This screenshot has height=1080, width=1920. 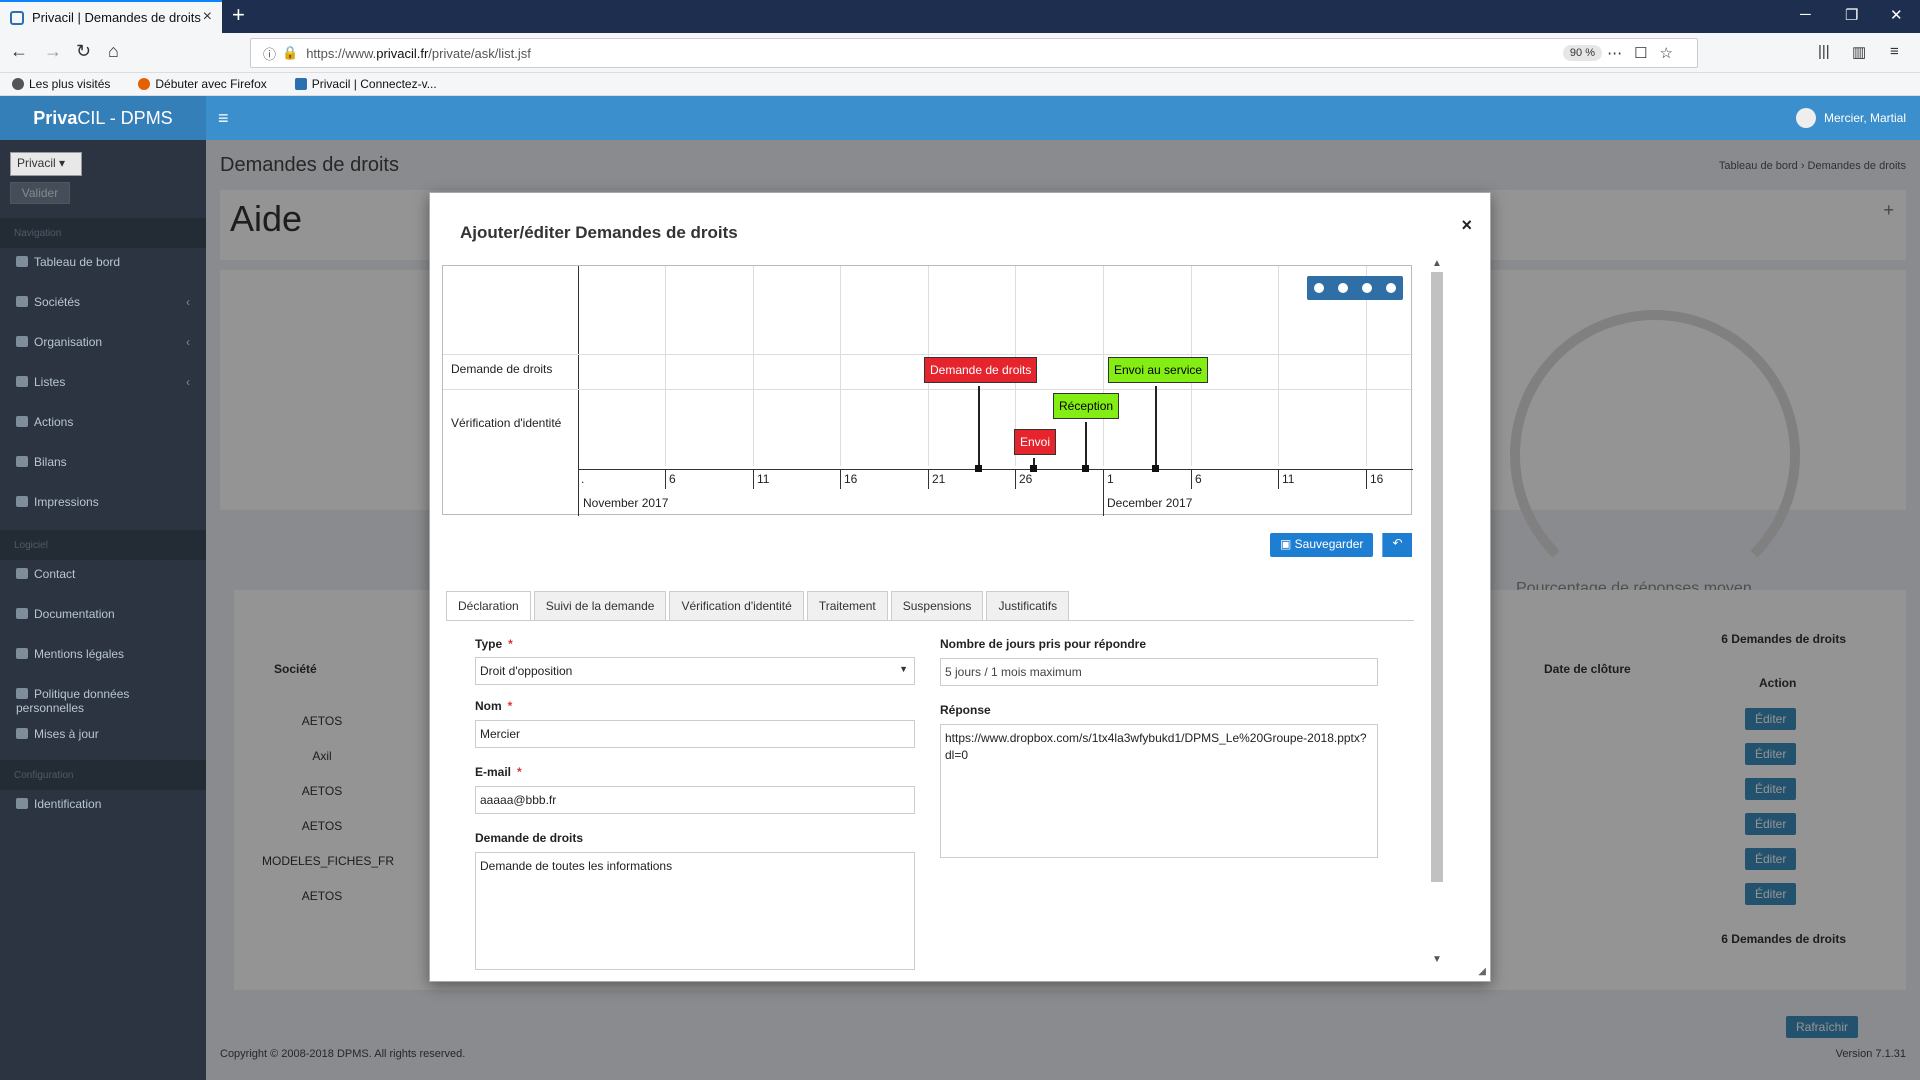 I want to click on email-field: aaaaa@bbb.fr, so click(x=695, y=800).